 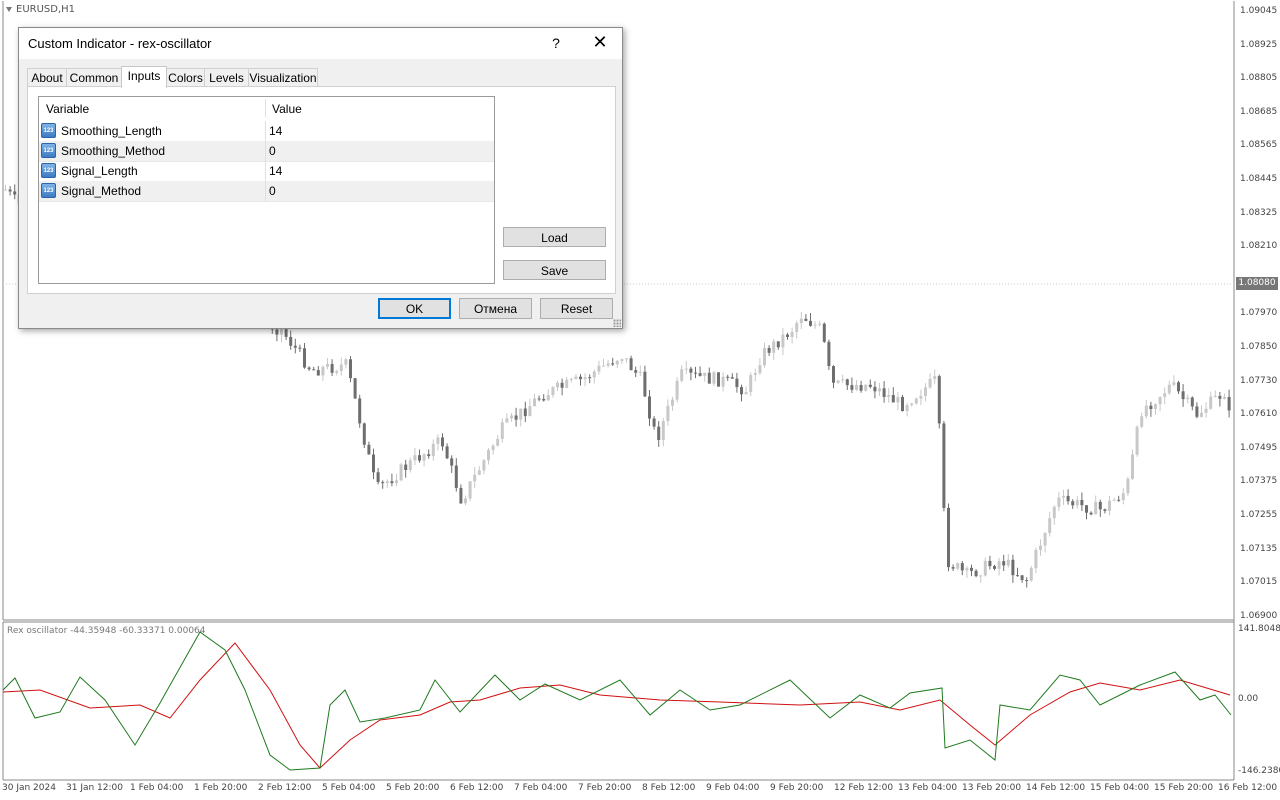 I want to click on price-axis-label: 1.07970, so click(x=1259, y=313).